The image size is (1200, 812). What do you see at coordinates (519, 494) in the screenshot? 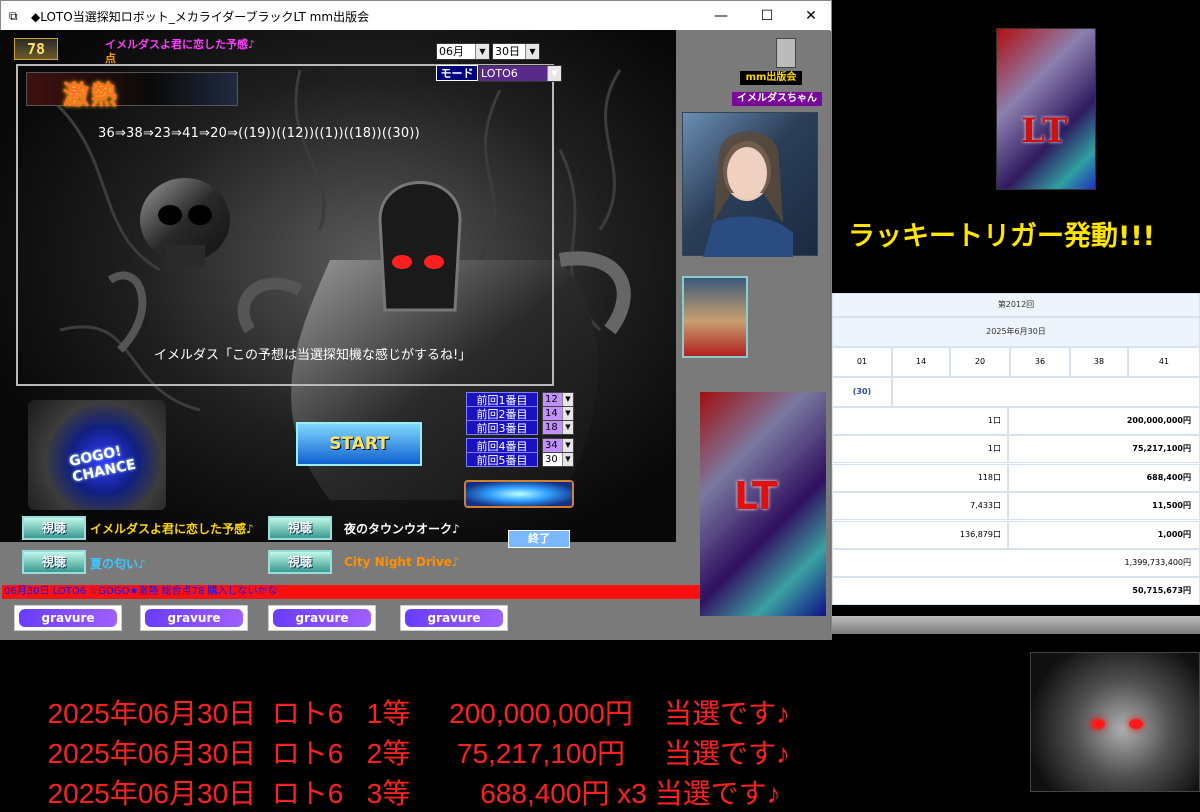
I see `blue-lamp-button` at bounding box center [519, 494].